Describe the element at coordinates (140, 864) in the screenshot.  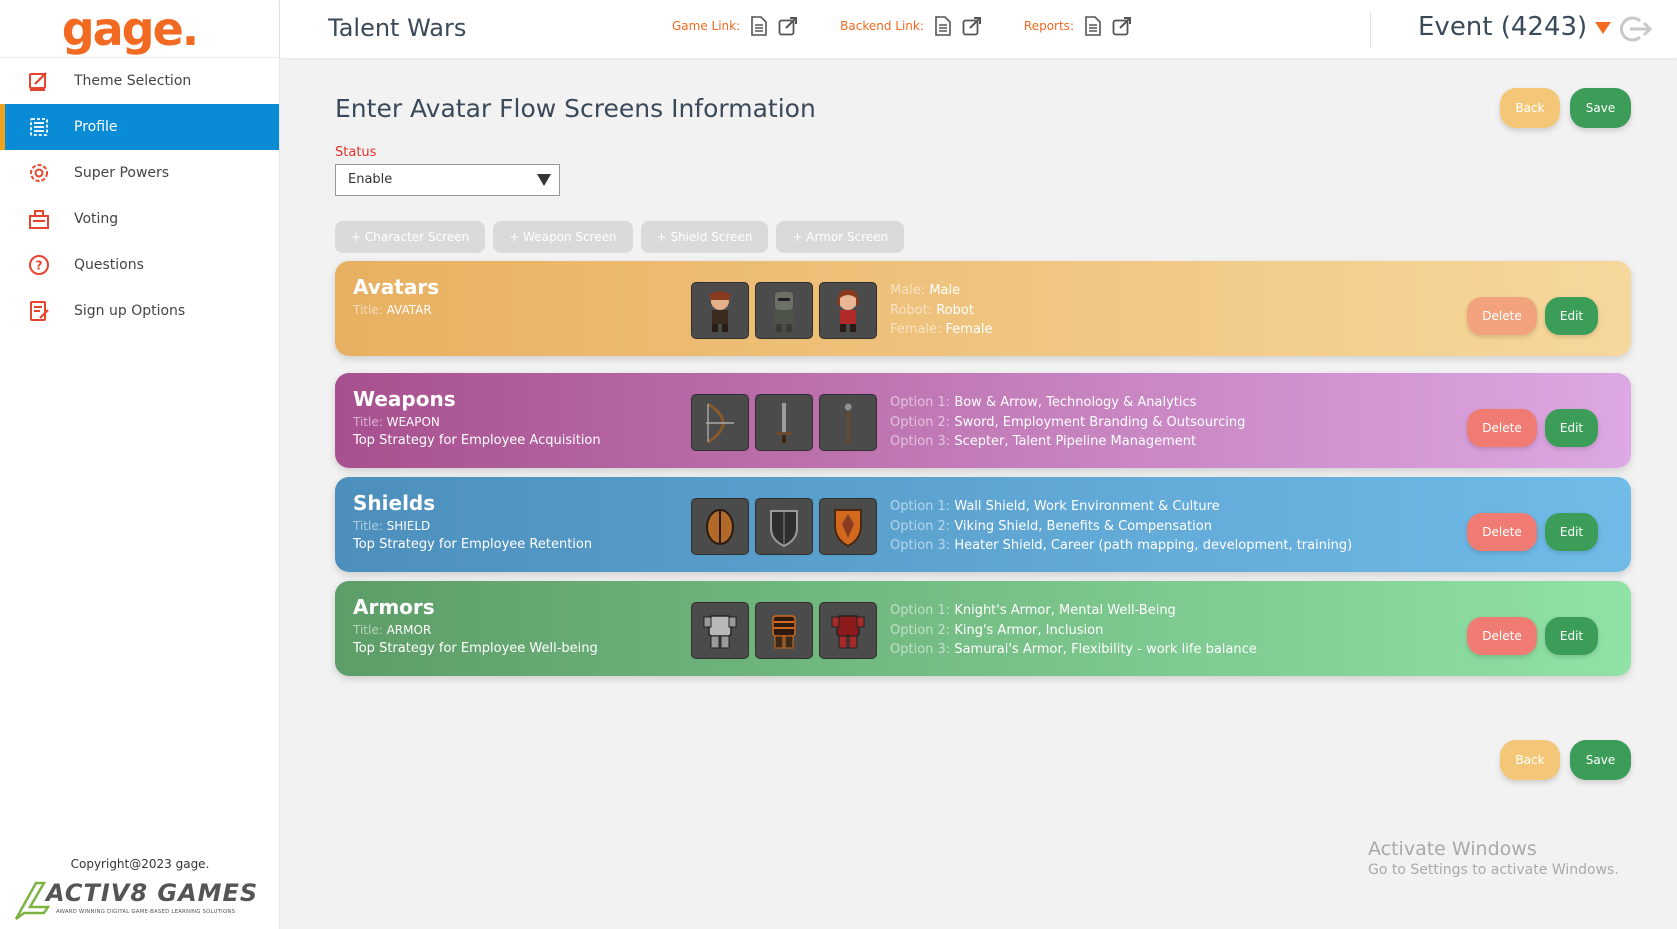
I see `copyright: Copyright@2023 gage.` at that location.